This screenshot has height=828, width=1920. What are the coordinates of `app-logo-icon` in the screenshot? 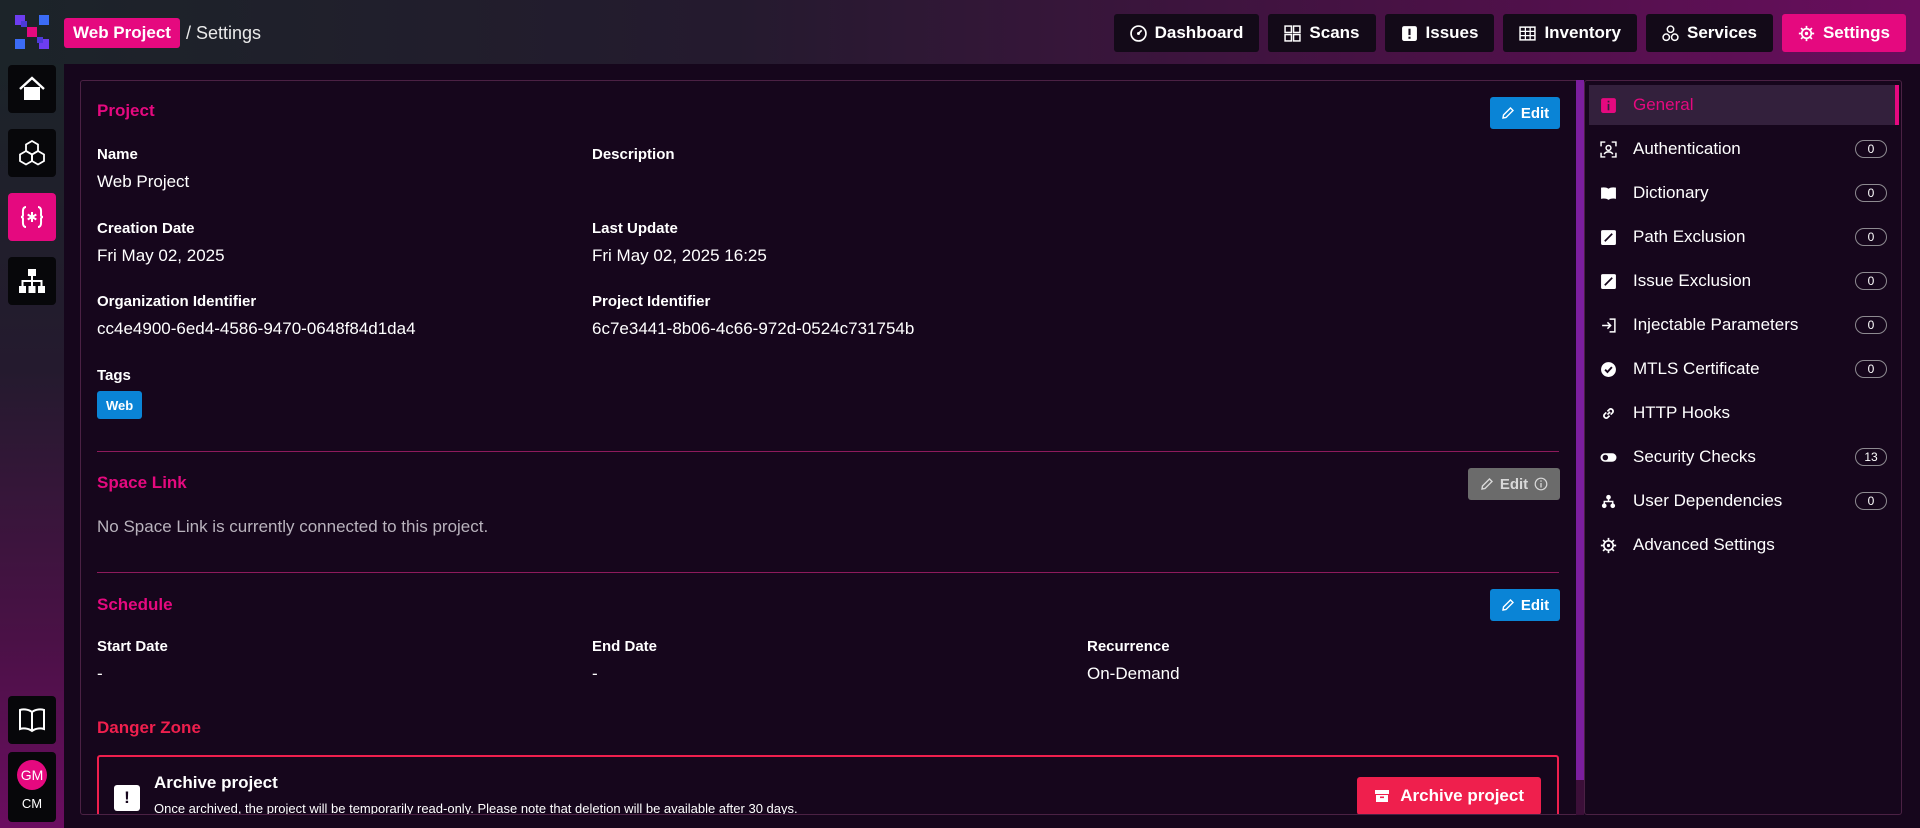 It's located at (32, 32).